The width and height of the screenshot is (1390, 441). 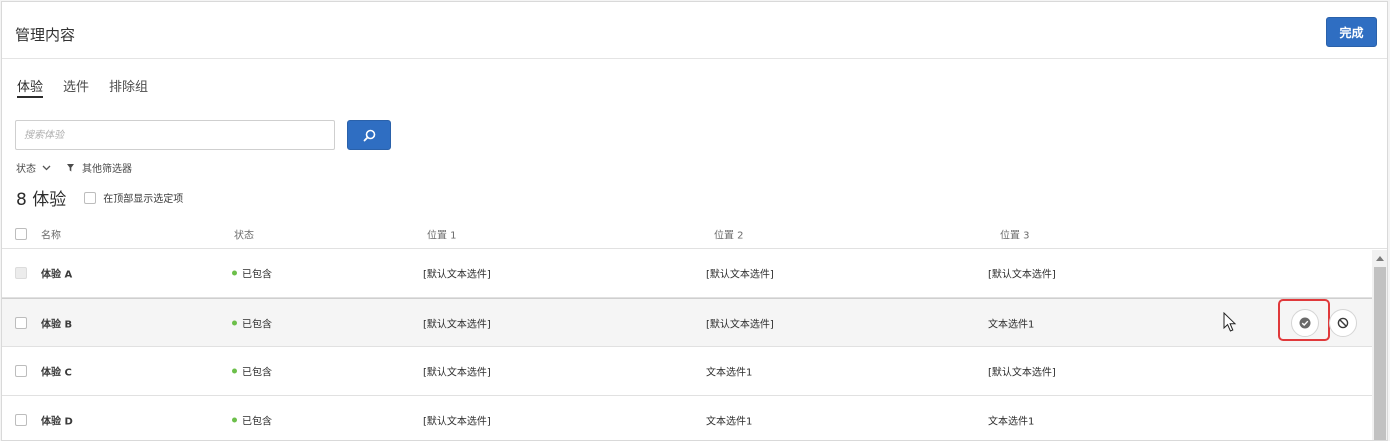 I want to click on show-selected-top-toggle: 在顶部显示选定项, so click(x=133, y=197).